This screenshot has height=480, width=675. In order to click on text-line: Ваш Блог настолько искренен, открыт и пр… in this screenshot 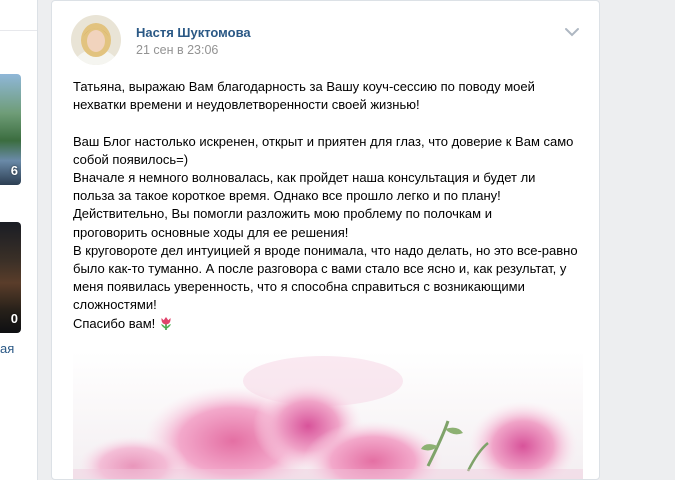, I will do `click(323, 141)`.